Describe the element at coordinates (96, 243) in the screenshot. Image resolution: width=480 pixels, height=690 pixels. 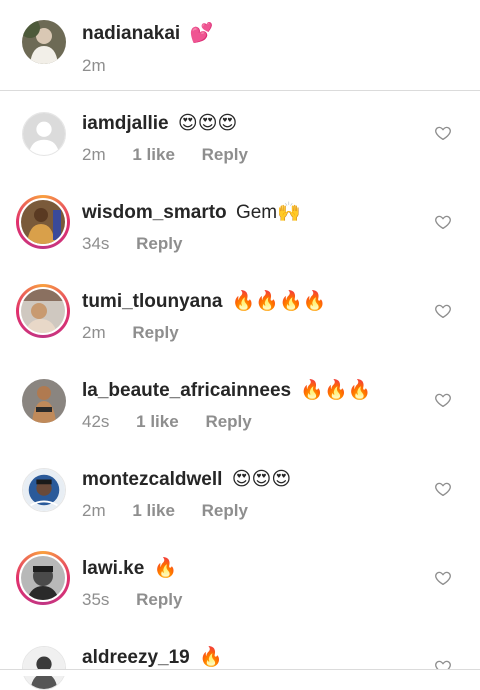
I see `timestamp: 34s` at that location.